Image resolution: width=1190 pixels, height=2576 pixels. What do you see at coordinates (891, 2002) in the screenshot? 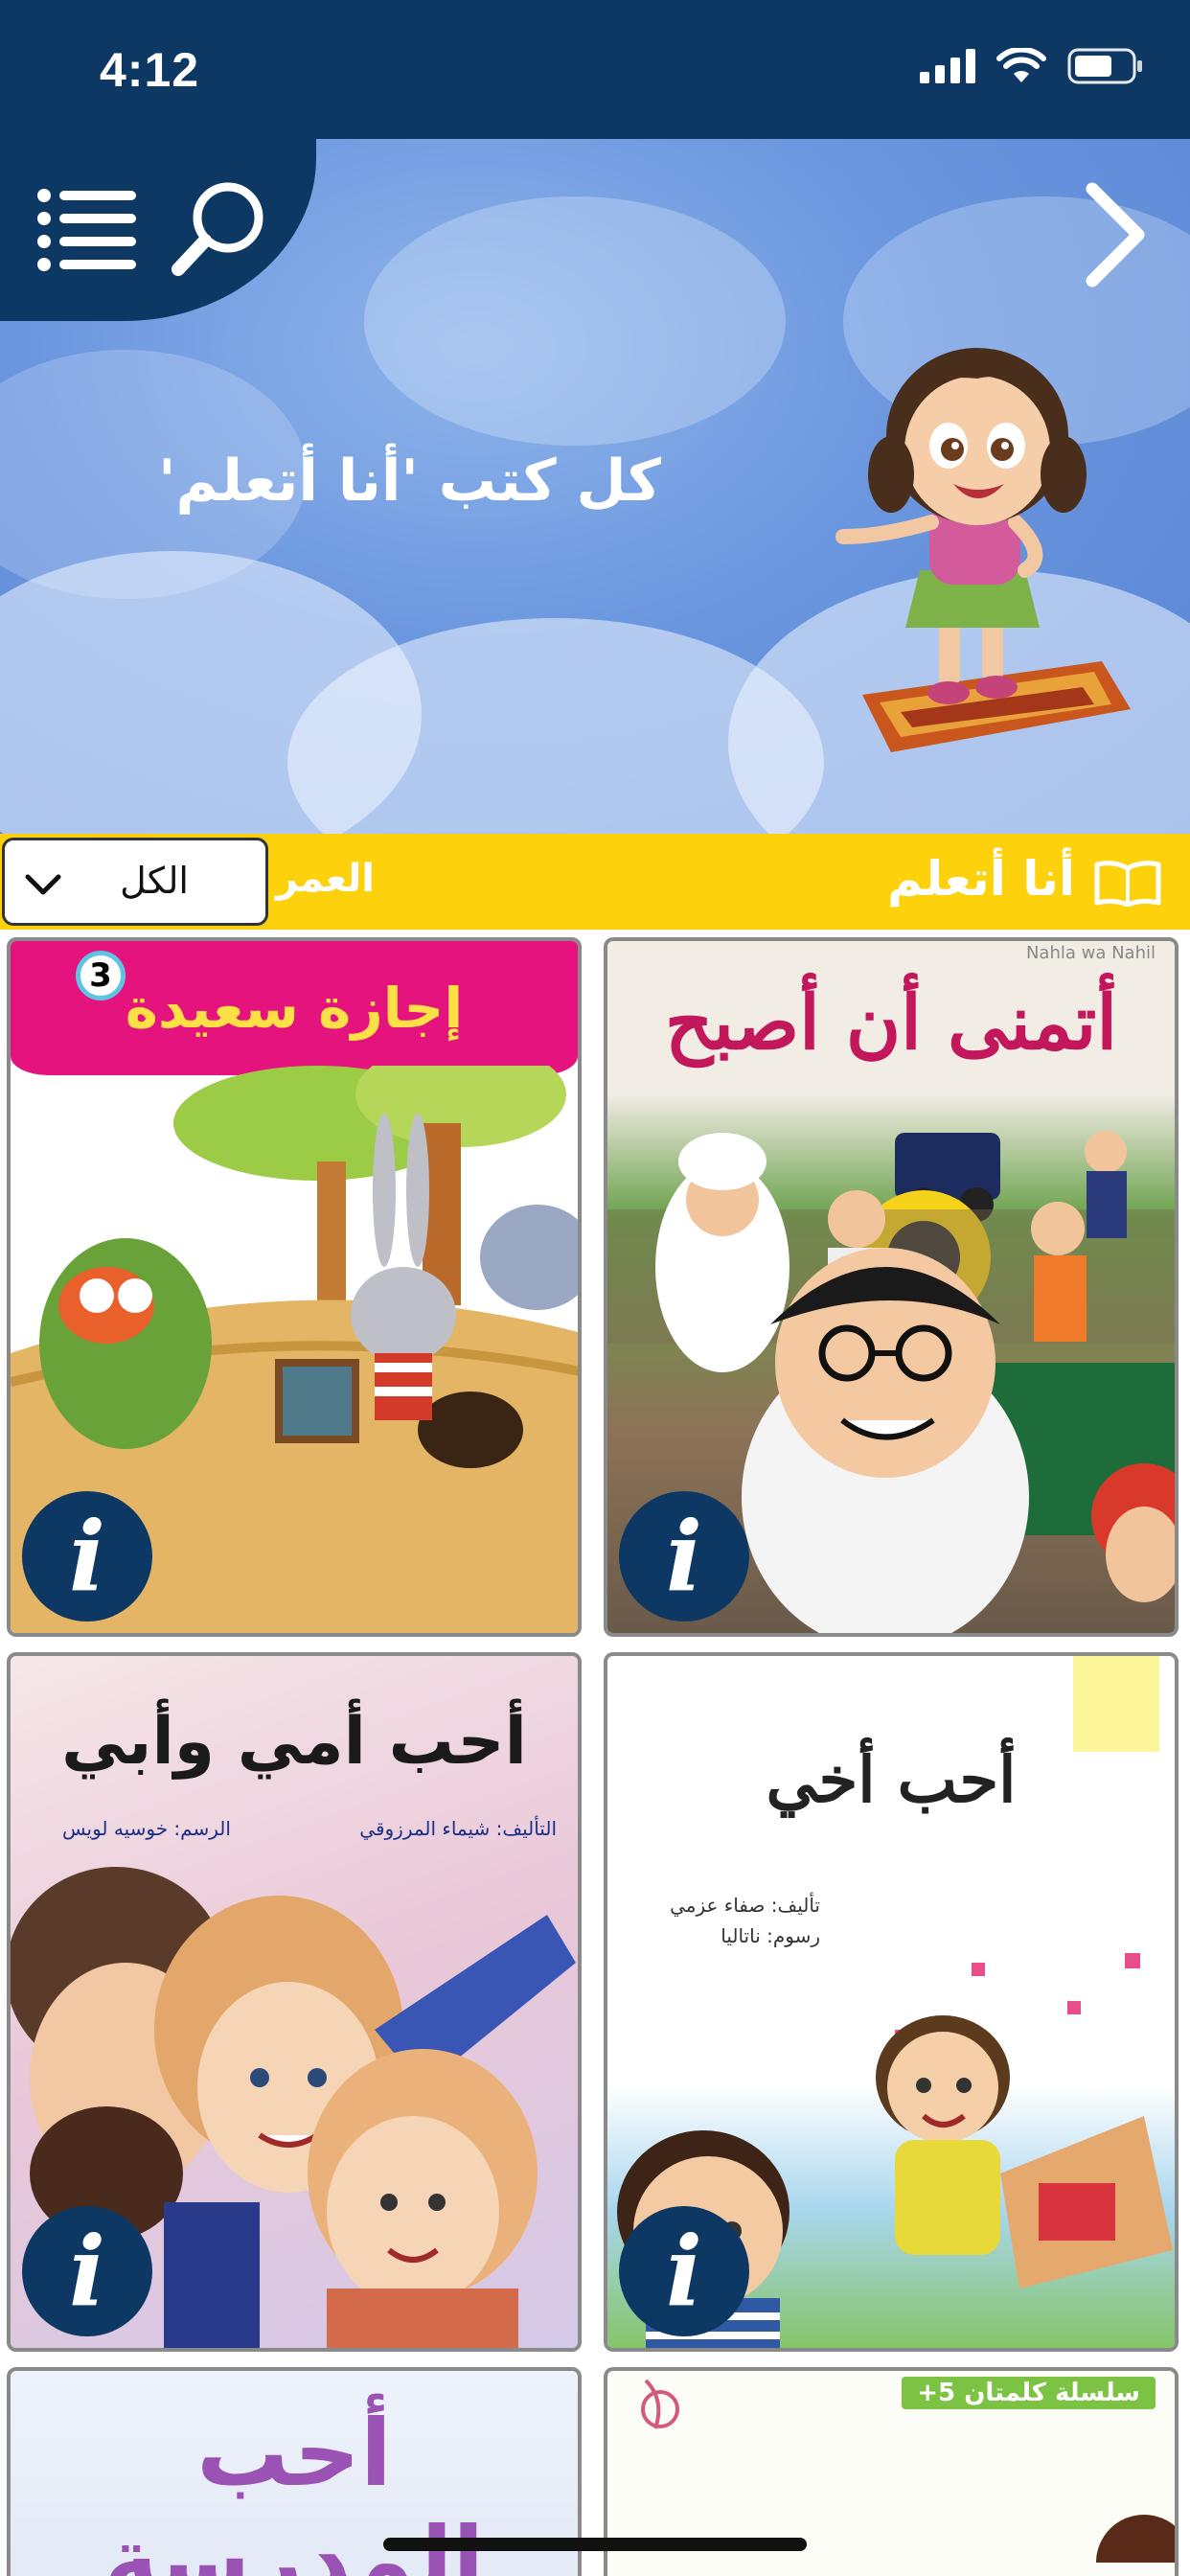
I see `book-card: أحب أخي تأليف: صفاء عزمي رسوم: ناتاليا i` at bounding box center [891, 2002].